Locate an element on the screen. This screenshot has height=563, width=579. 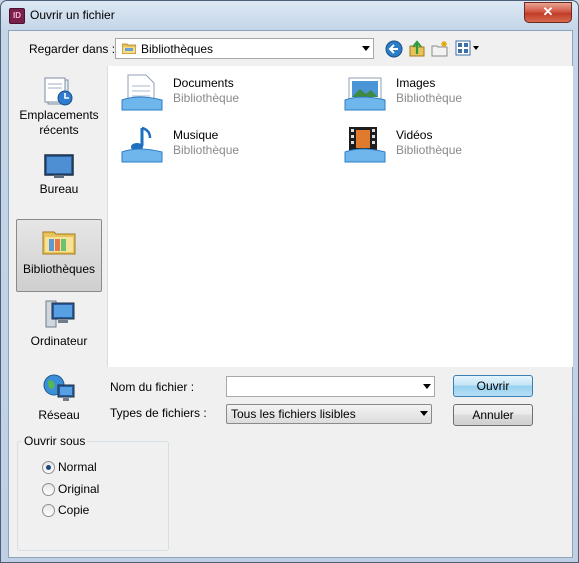
list-item: Musique Bibliothèque is located at coordinates (225, 145).